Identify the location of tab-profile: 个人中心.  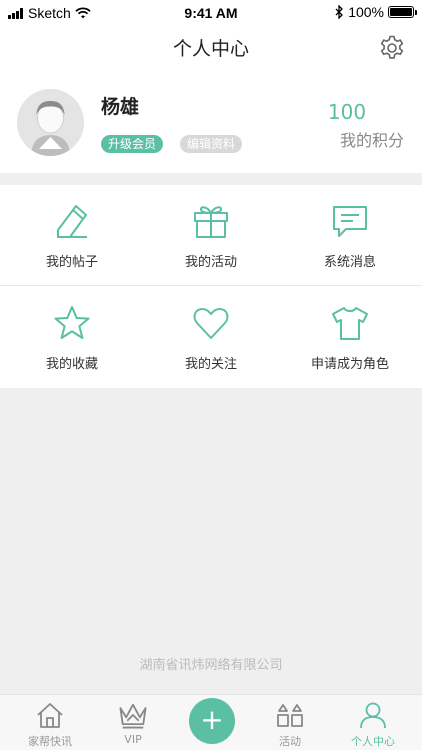
(373, 722).